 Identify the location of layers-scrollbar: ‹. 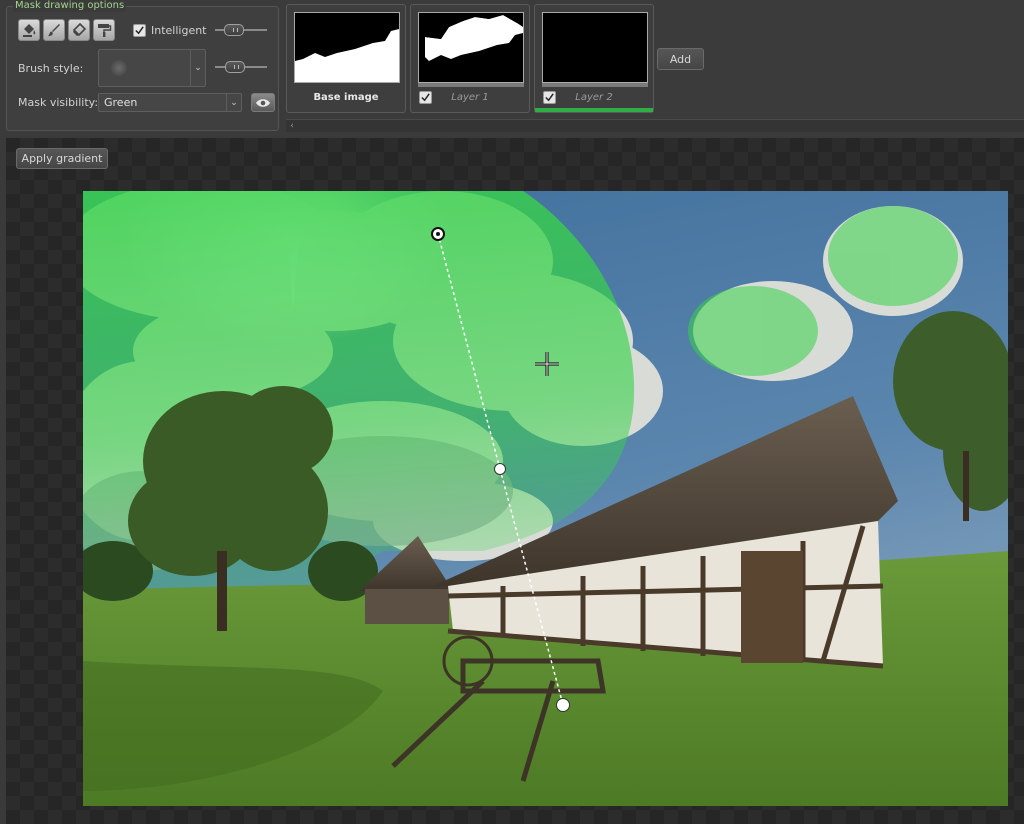
(655, 125).